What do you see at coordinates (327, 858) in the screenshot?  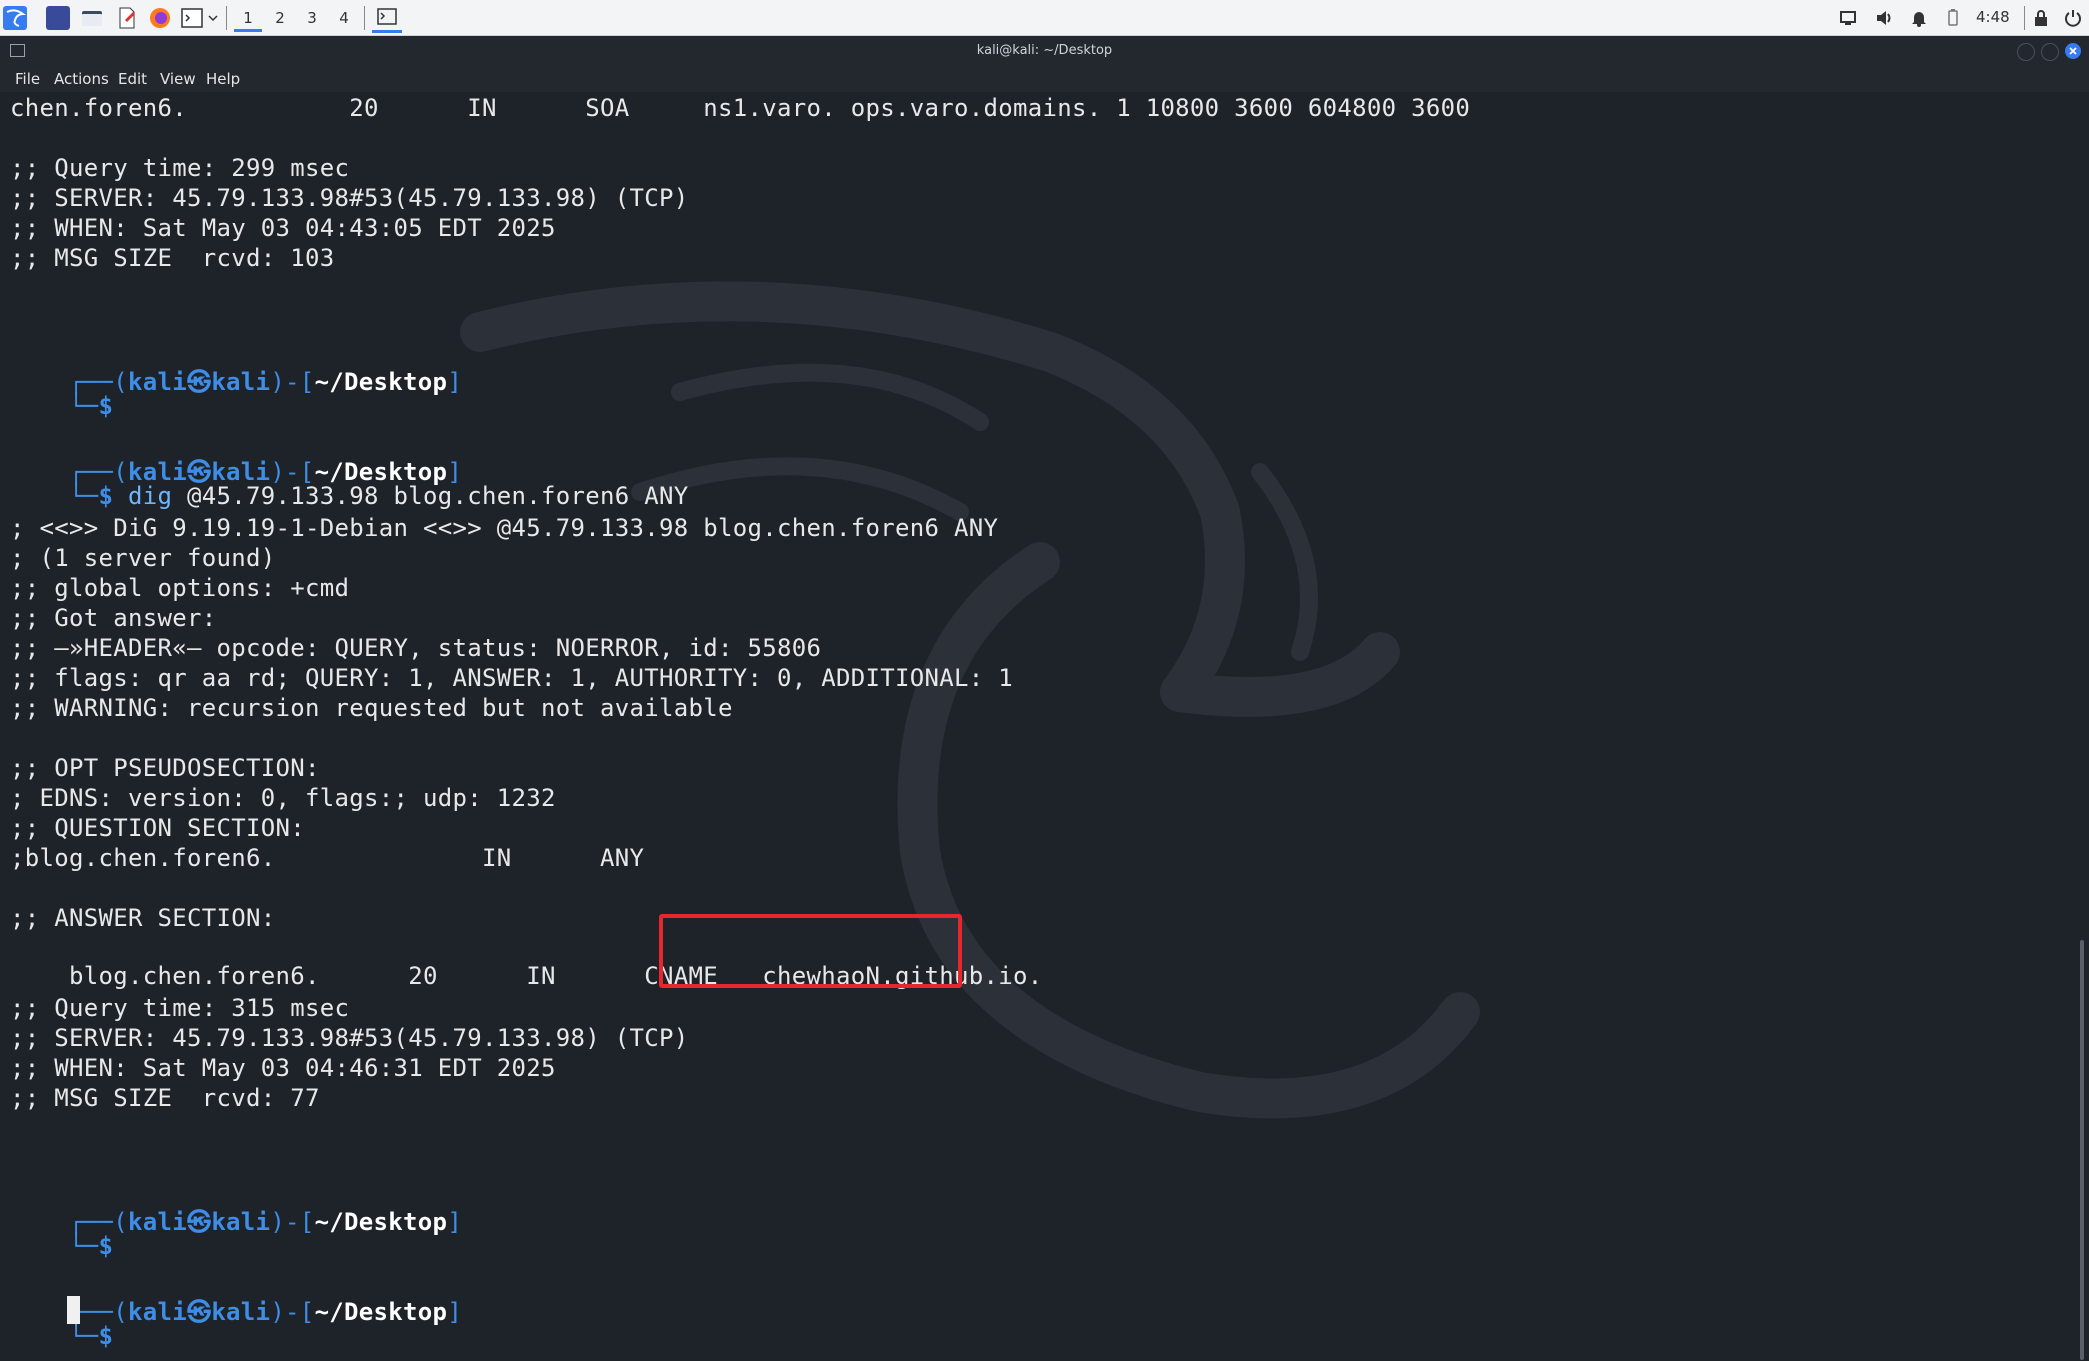 I see `output-line: ;blog.chen.foren6. IN ANY` at bounding box center [327, 858].